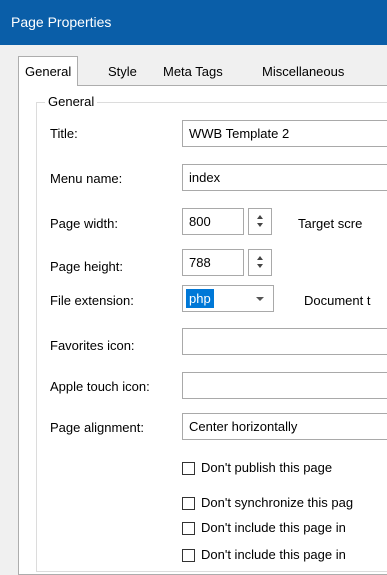 Image resolution: width=387 pixels, height=575 pixels. Describe the element at coordinates (277, 502) in the screenshot. I see `dont-synchronize-label: Don't synchronize this pag` at that location.